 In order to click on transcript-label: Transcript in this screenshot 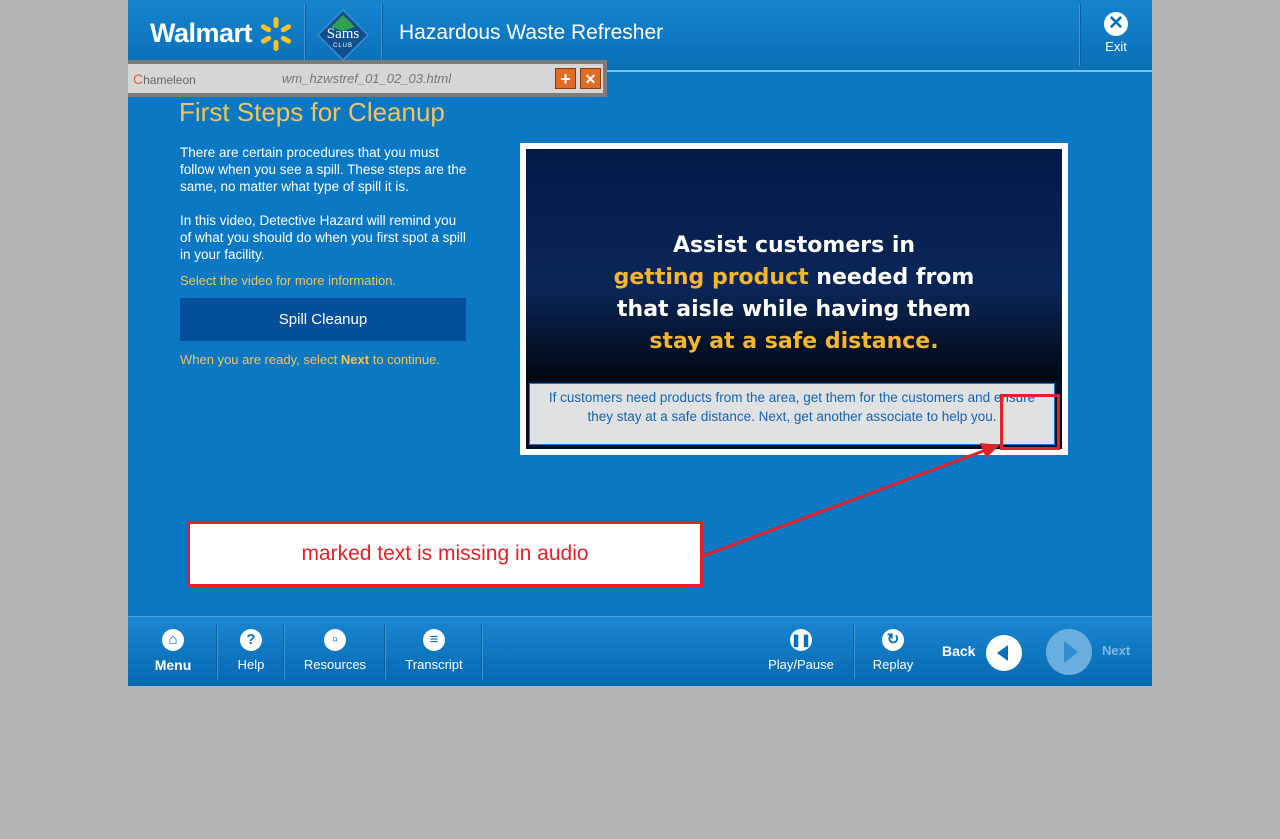, I will do `click(434, 664)`.